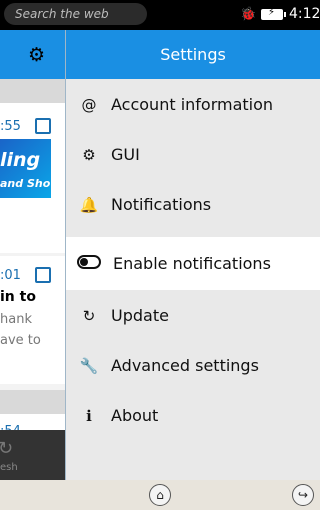  What do you see at coordinates (9, 467) in the screenshot?
I see `refresh-label: esh` at bounding box center [9, 467].